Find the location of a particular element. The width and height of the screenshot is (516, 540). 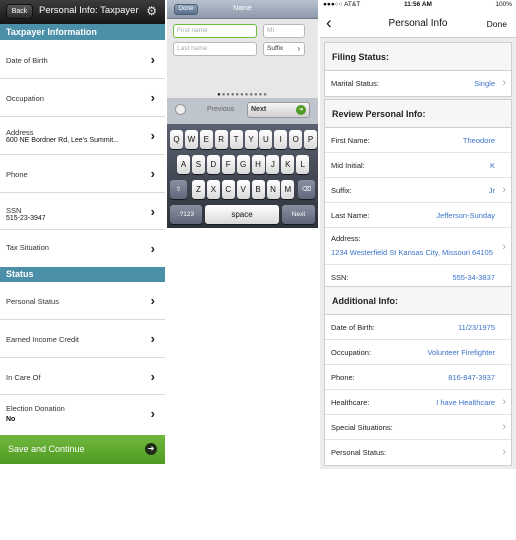

row-phone: Phone: 816-847-3937 is located at coordinates (418, 377).